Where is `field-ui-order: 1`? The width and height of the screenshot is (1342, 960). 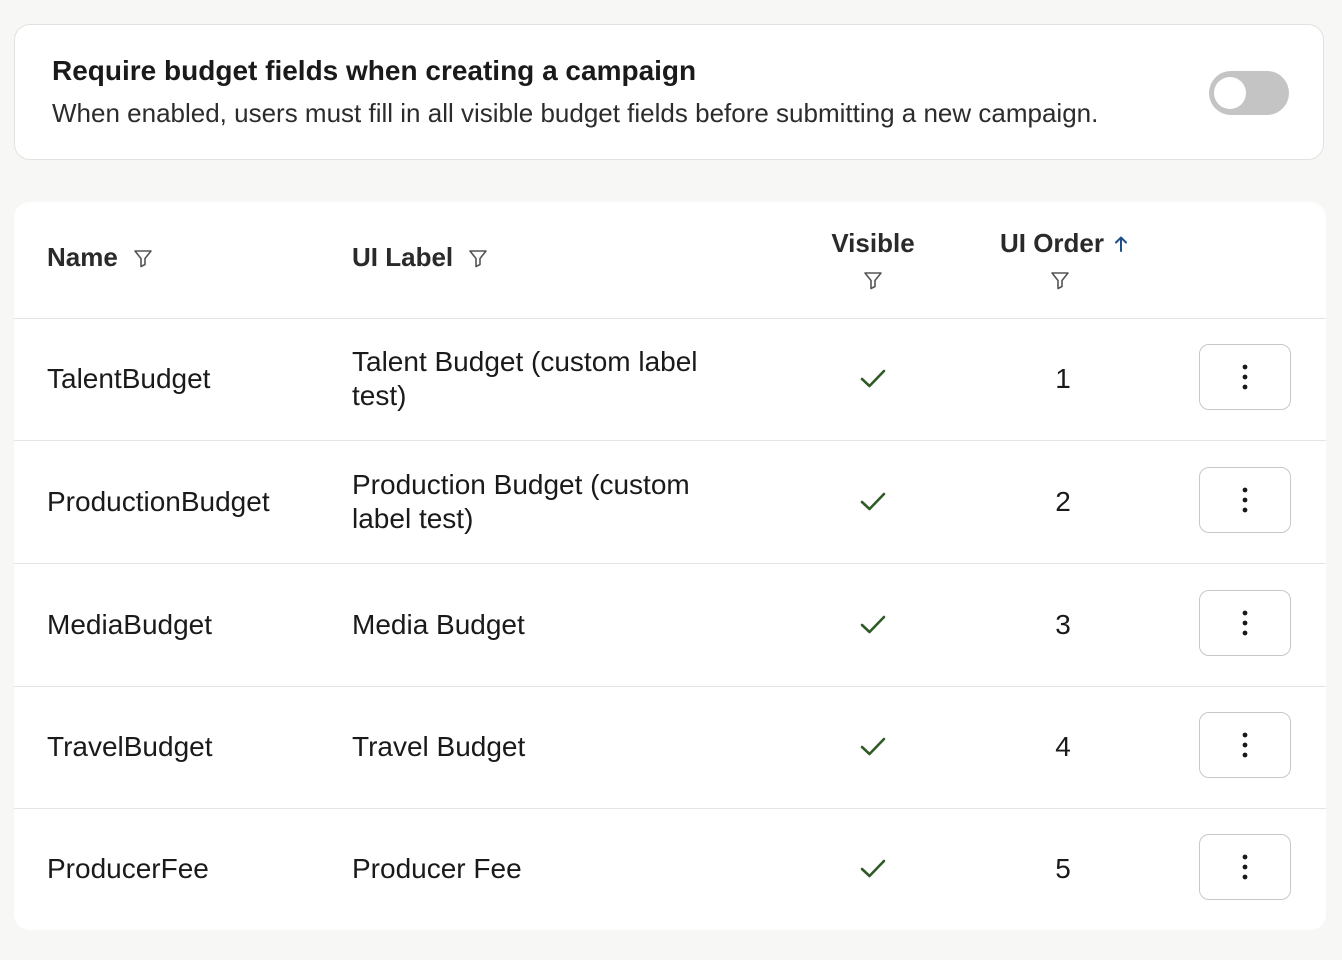 field-ui-order: 1 is located at coordinates (1063, 378).